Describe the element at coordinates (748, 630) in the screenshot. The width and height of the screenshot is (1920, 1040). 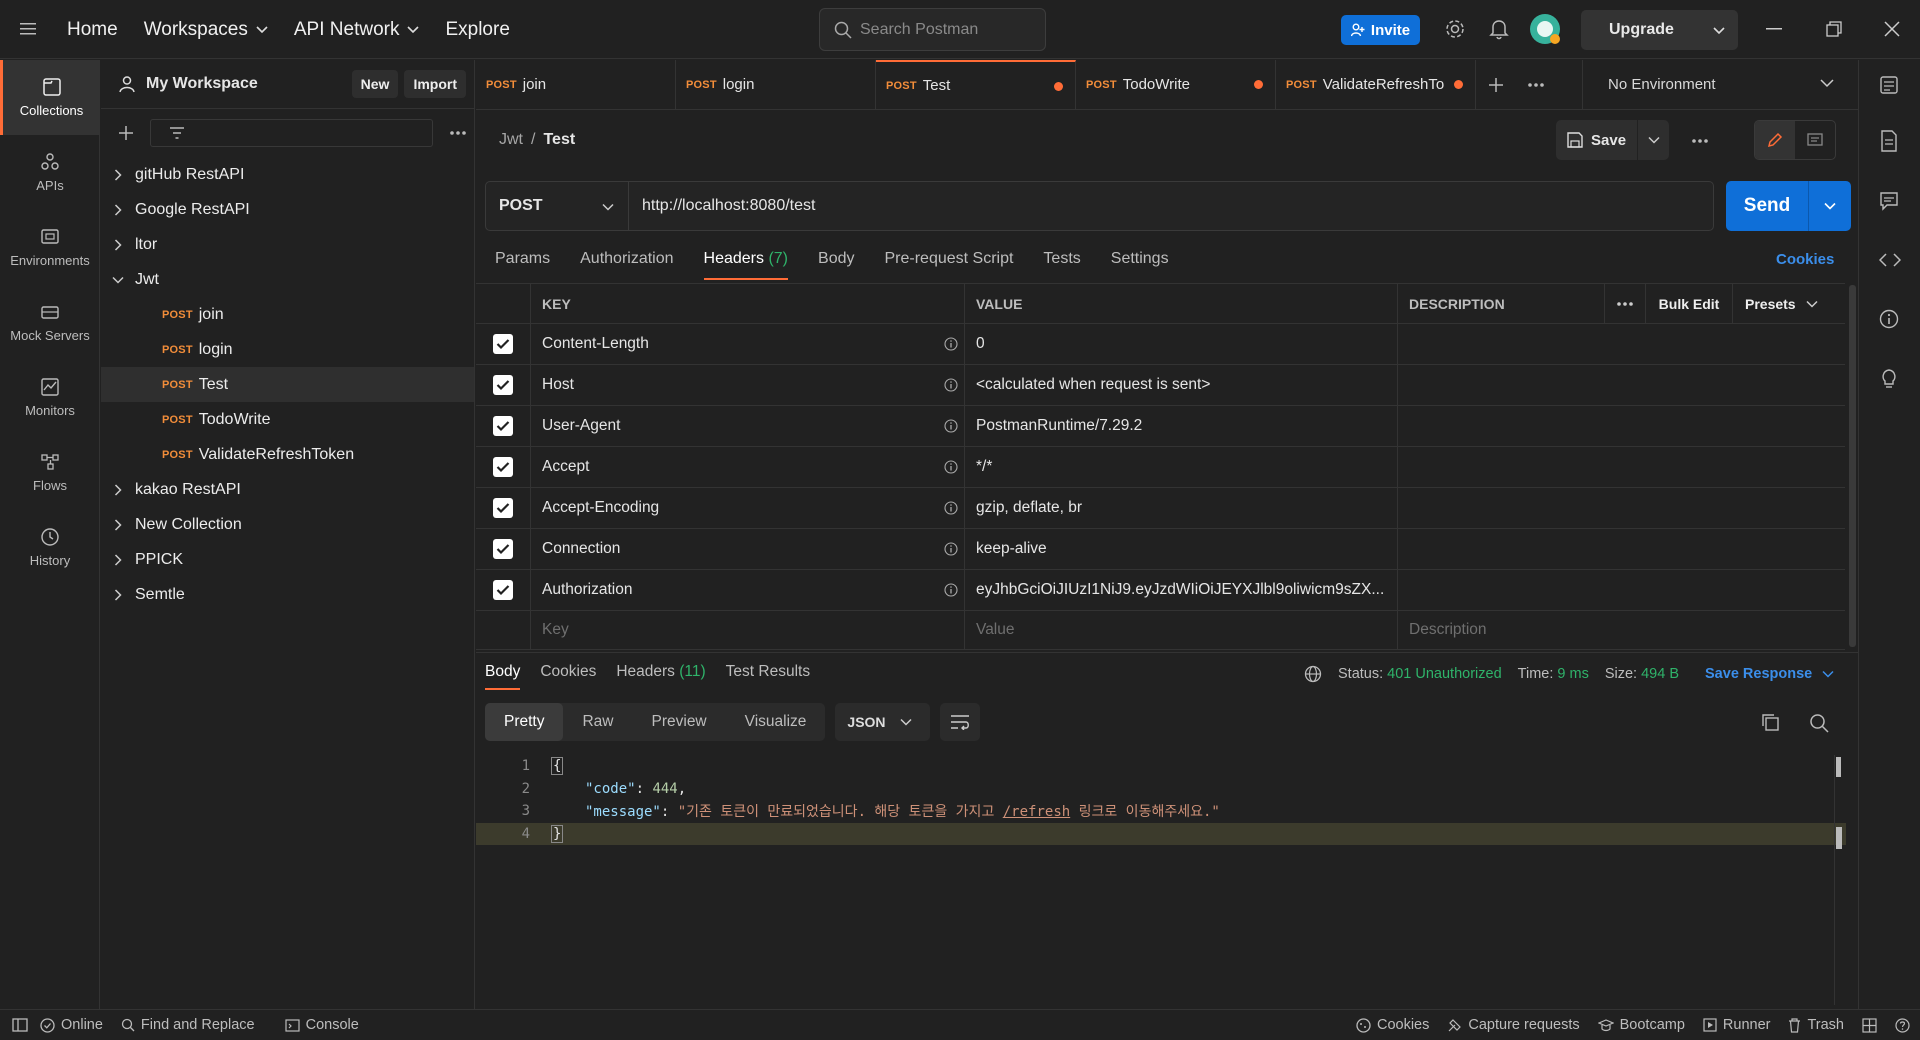
I see `new-key-input: Key` at that location.